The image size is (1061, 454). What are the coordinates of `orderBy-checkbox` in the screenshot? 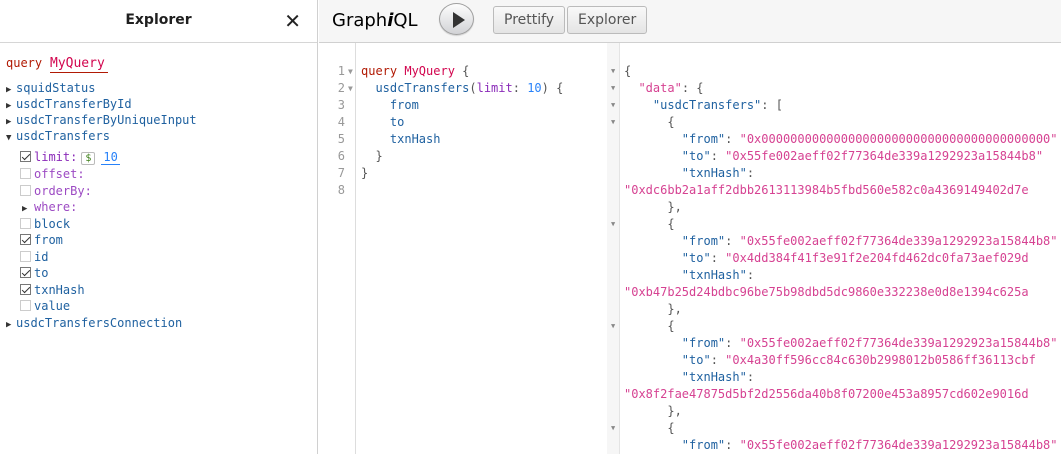 It's located at (25, 190).